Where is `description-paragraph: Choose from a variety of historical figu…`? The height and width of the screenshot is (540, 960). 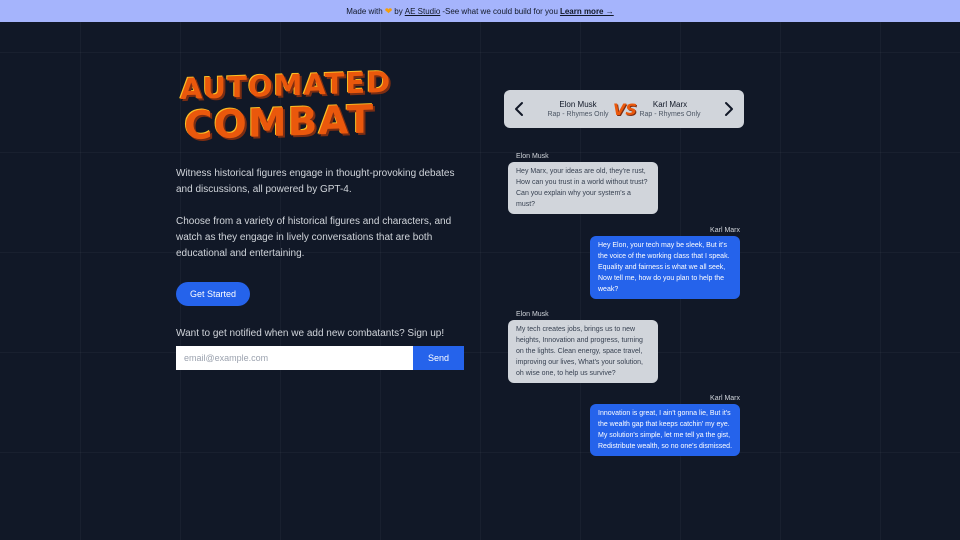
description-paragraph: Choose from a variety of historical figu… is located at coordinates (314, 237).